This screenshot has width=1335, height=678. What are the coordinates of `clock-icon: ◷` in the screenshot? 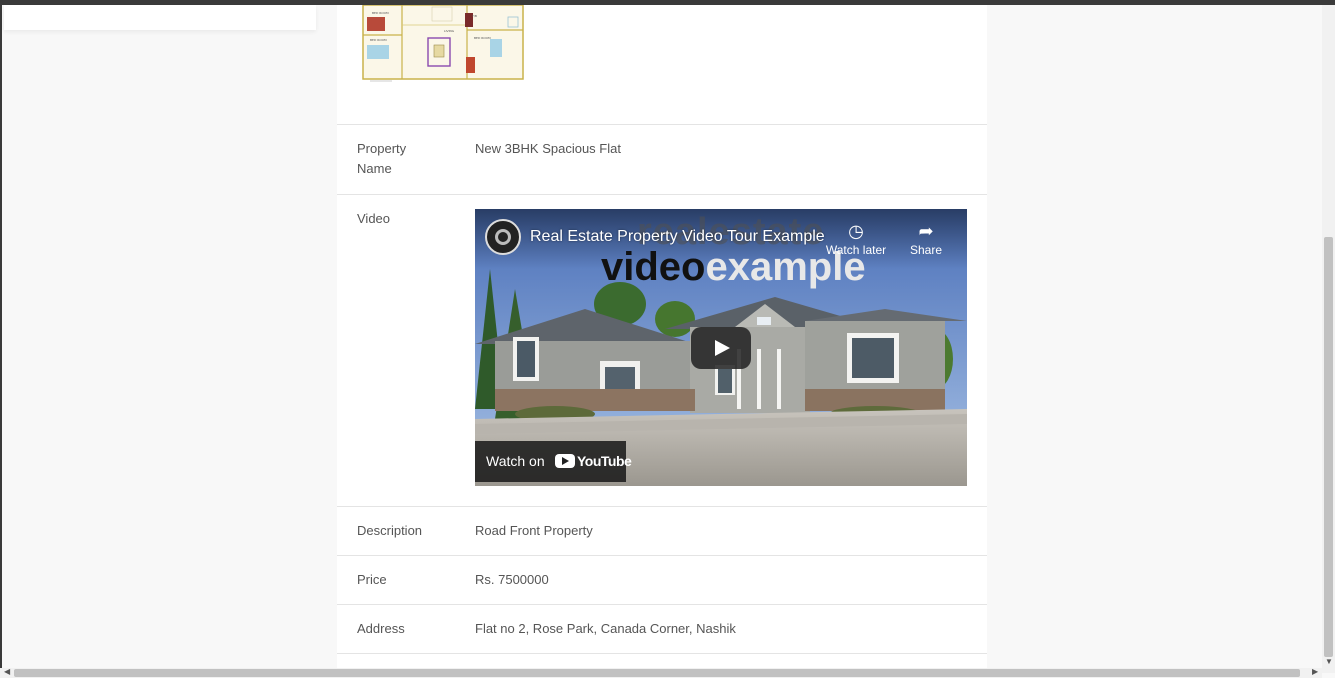 It's located at (856, 231).